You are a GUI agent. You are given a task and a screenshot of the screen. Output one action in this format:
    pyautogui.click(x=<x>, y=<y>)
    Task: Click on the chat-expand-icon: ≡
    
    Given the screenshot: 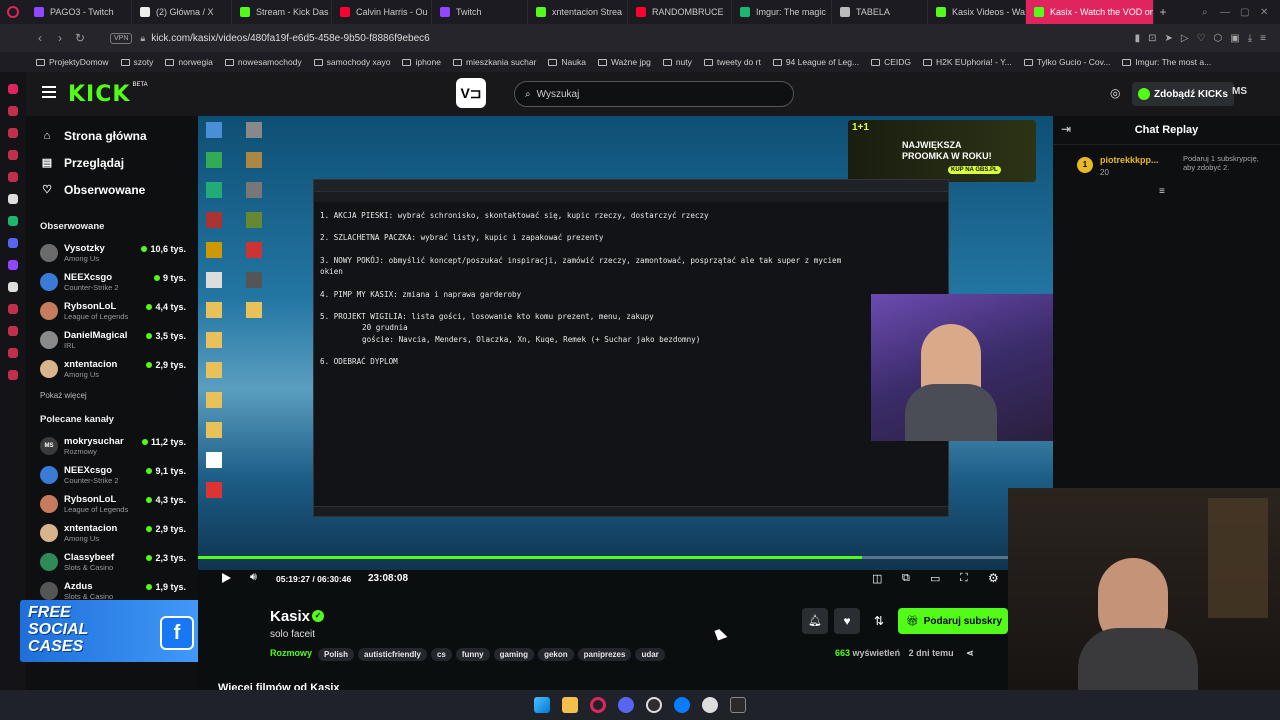 What is the action you would take?
    pyautogui.click(x=1162, y=191)
    